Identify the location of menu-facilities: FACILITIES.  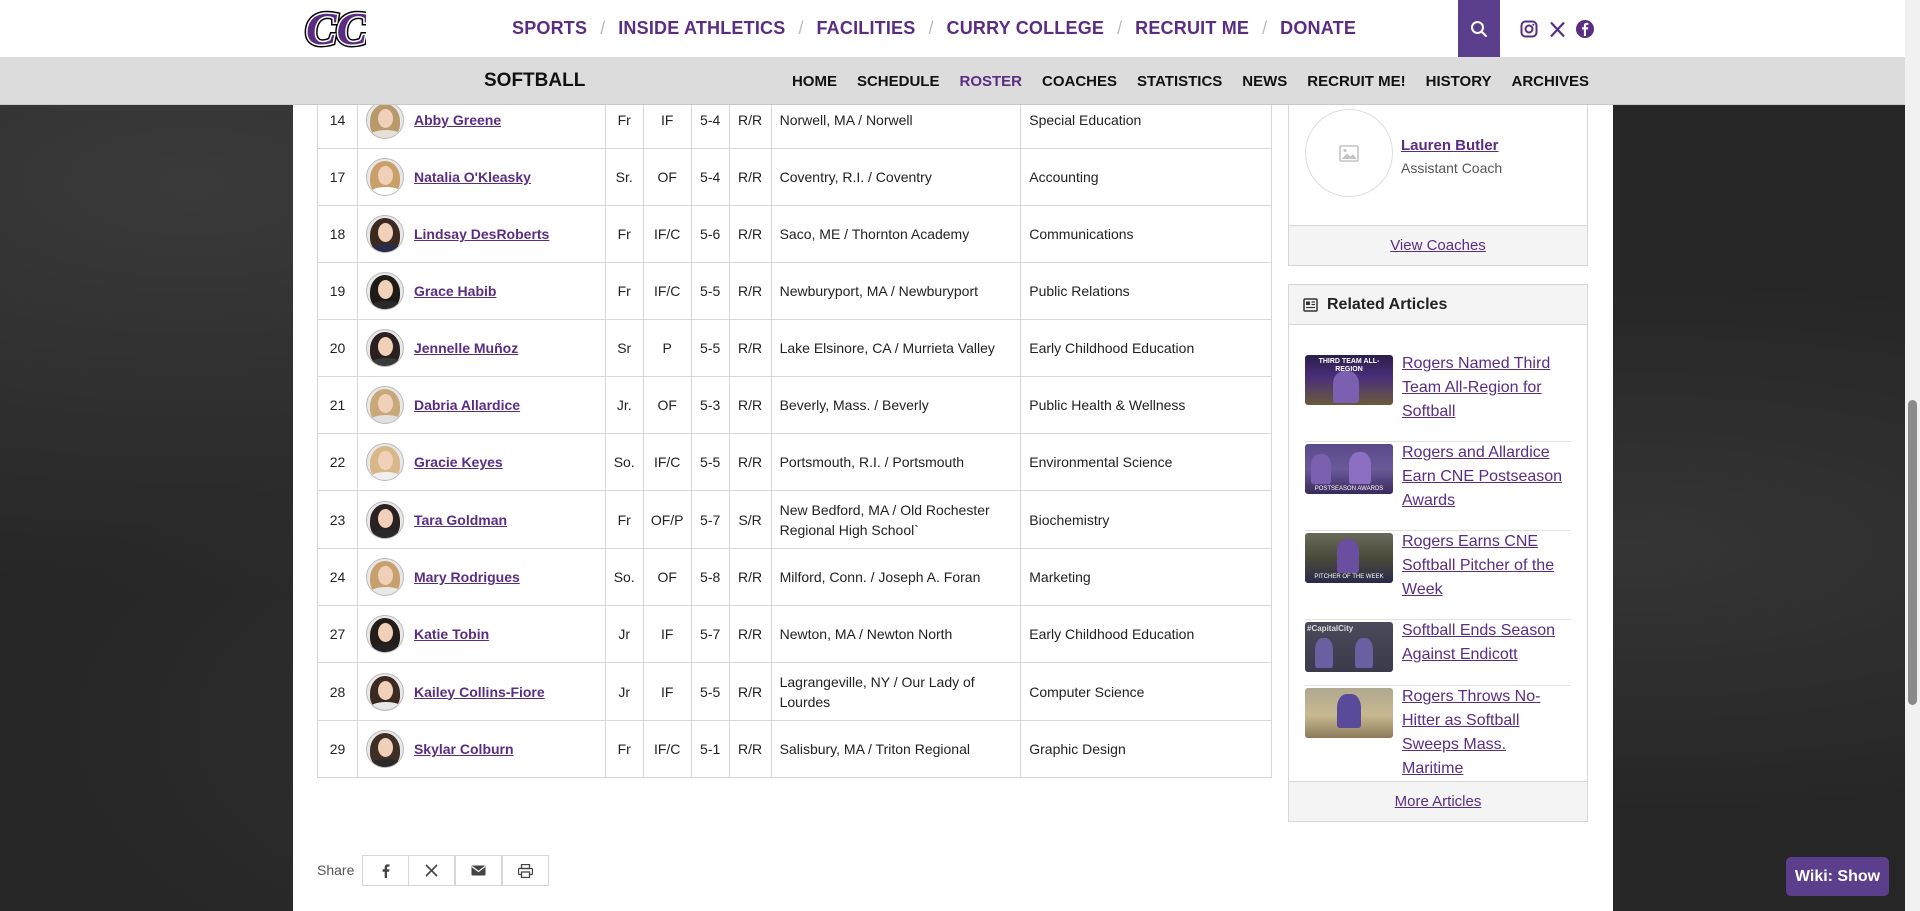
(865, 28).